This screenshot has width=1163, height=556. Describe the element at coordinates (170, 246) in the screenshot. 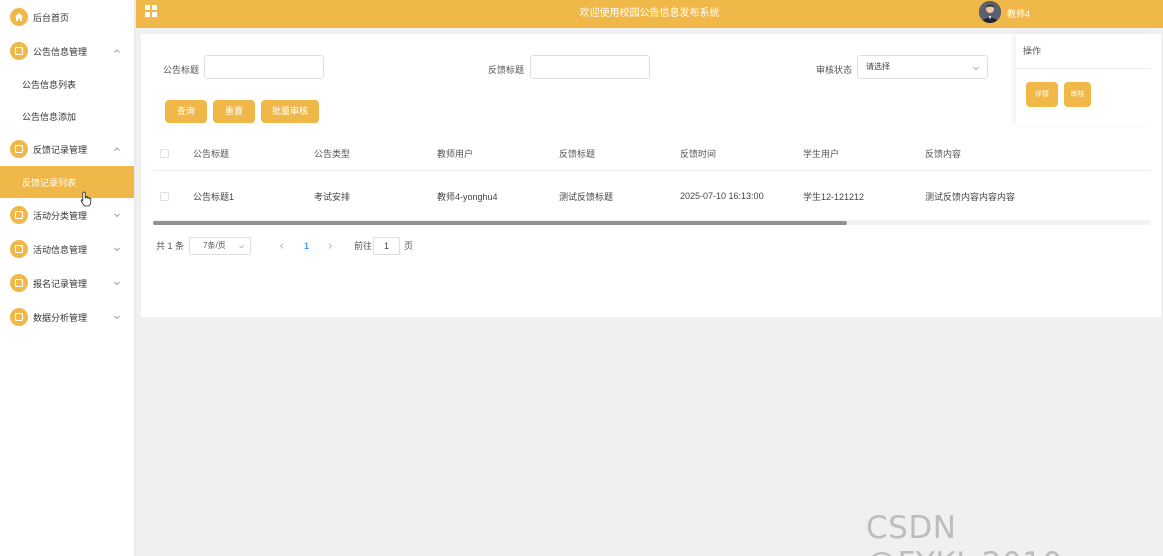

I see `total-count: 共 1 条` at that location.